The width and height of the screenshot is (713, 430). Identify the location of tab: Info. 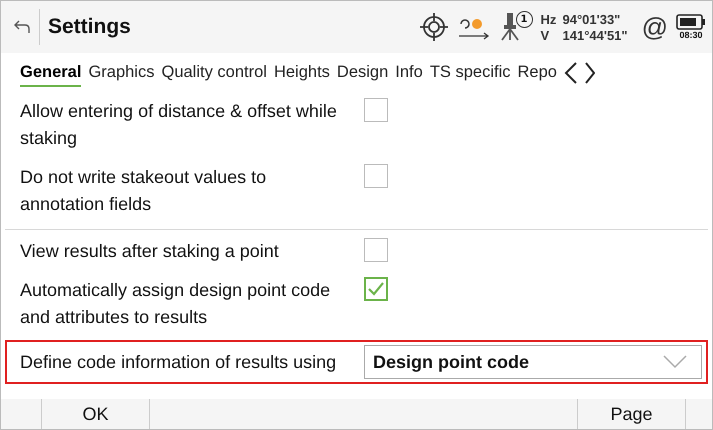
(409, 73).